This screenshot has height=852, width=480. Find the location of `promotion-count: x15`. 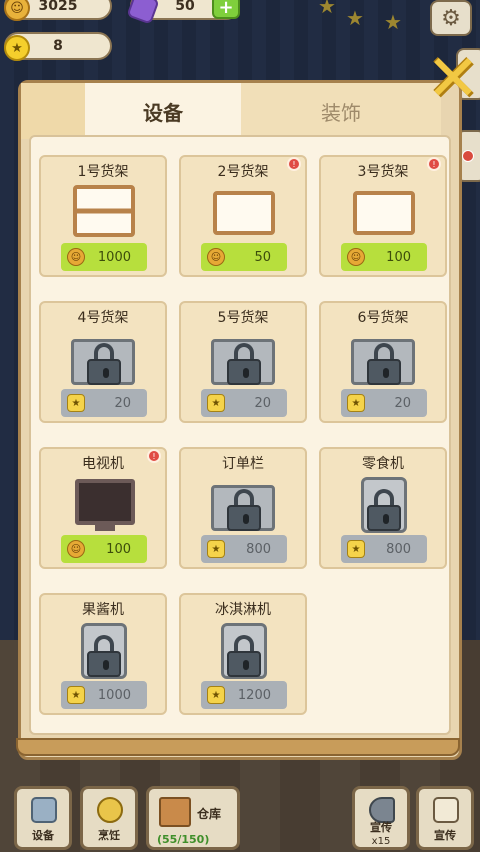

promotion-count: x15 is located at coordinates (381, 841).